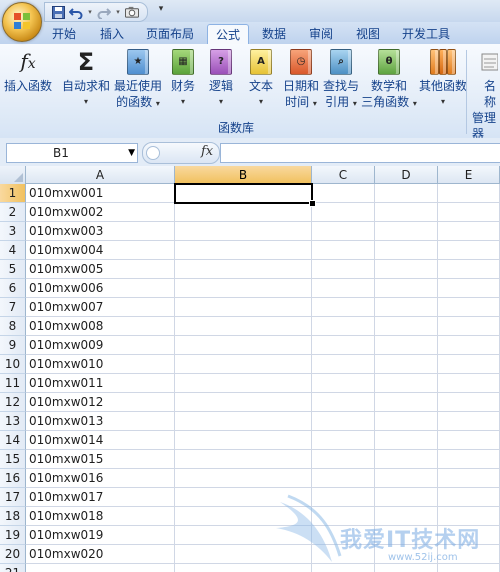 This screenshot has height=572, width=500. I want to click on tab-view: 视图, so click(368, 34).